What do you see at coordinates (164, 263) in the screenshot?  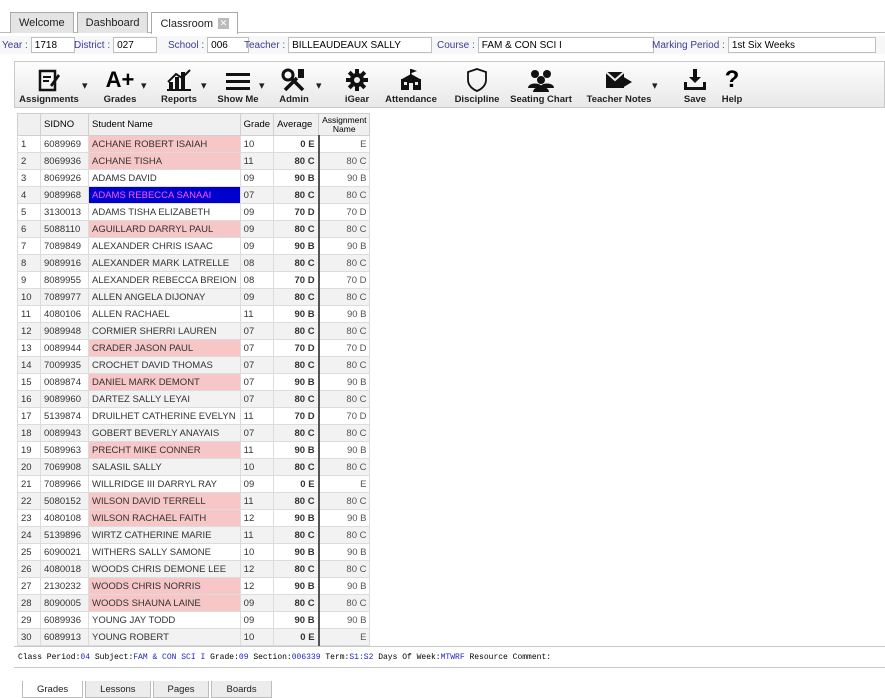 I see `student-name-cell: ALEXANDER MARK LATRELLE` at bounding box center [164, 263].